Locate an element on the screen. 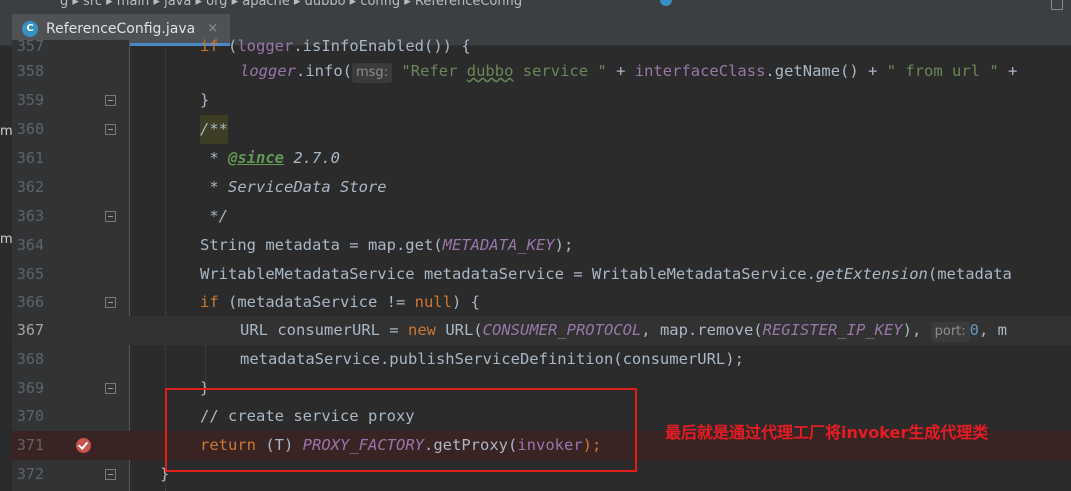 The width and height of the screenshot is (1071, 491). param-hint: port: is located at coordinates (950, 332).